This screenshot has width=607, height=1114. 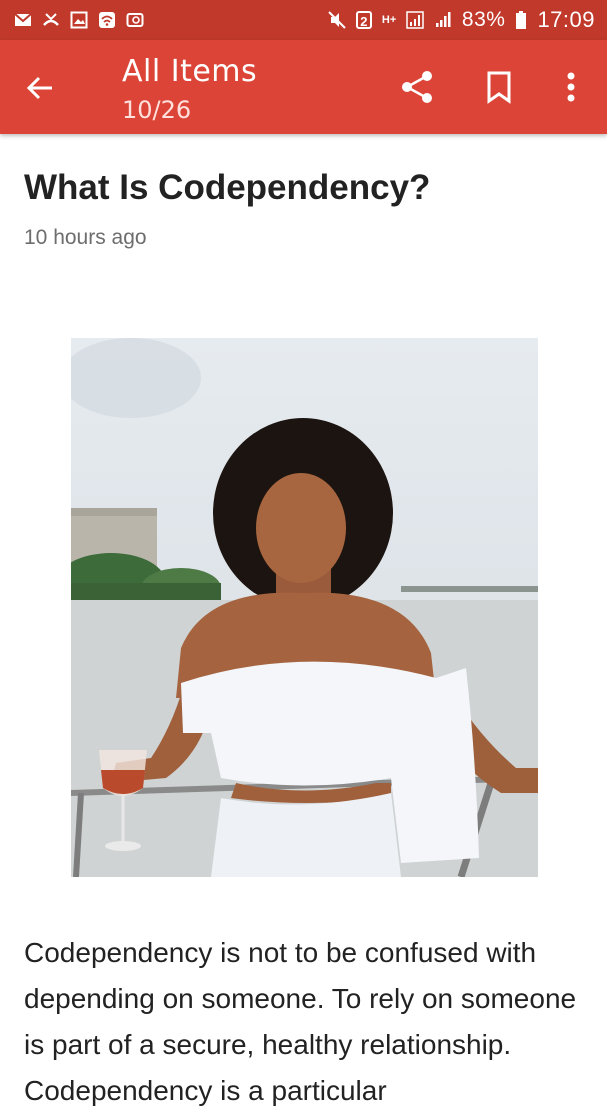 What do you see at coordinates (337, 20) in the screenshot?
I see `mute-icon` at bounding box center [337, 20].